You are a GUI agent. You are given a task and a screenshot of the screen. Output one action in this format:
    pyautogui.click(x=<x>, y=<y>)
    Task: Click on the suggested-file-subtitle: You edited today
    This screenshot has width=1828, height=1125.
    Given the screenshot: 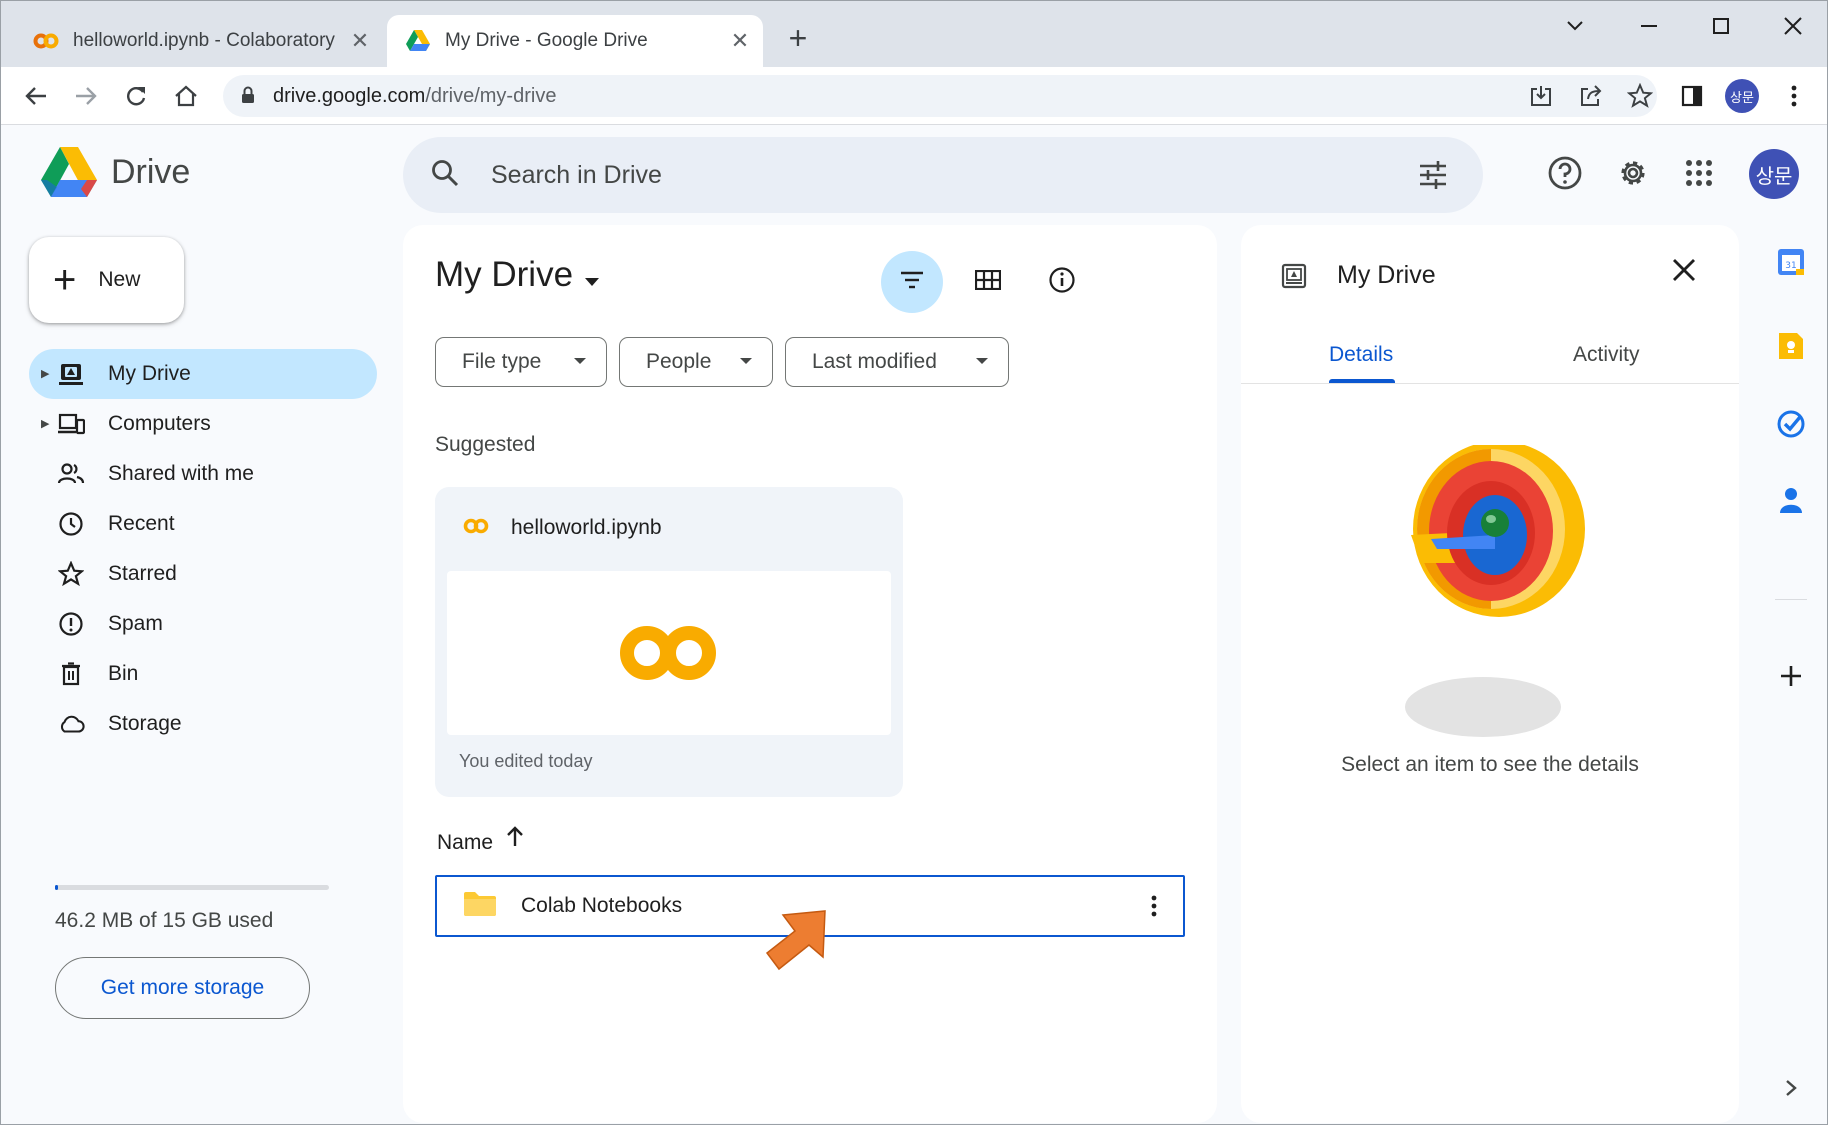 What is the action you would take?
    pyautogui.click(x=526, y=761)
    